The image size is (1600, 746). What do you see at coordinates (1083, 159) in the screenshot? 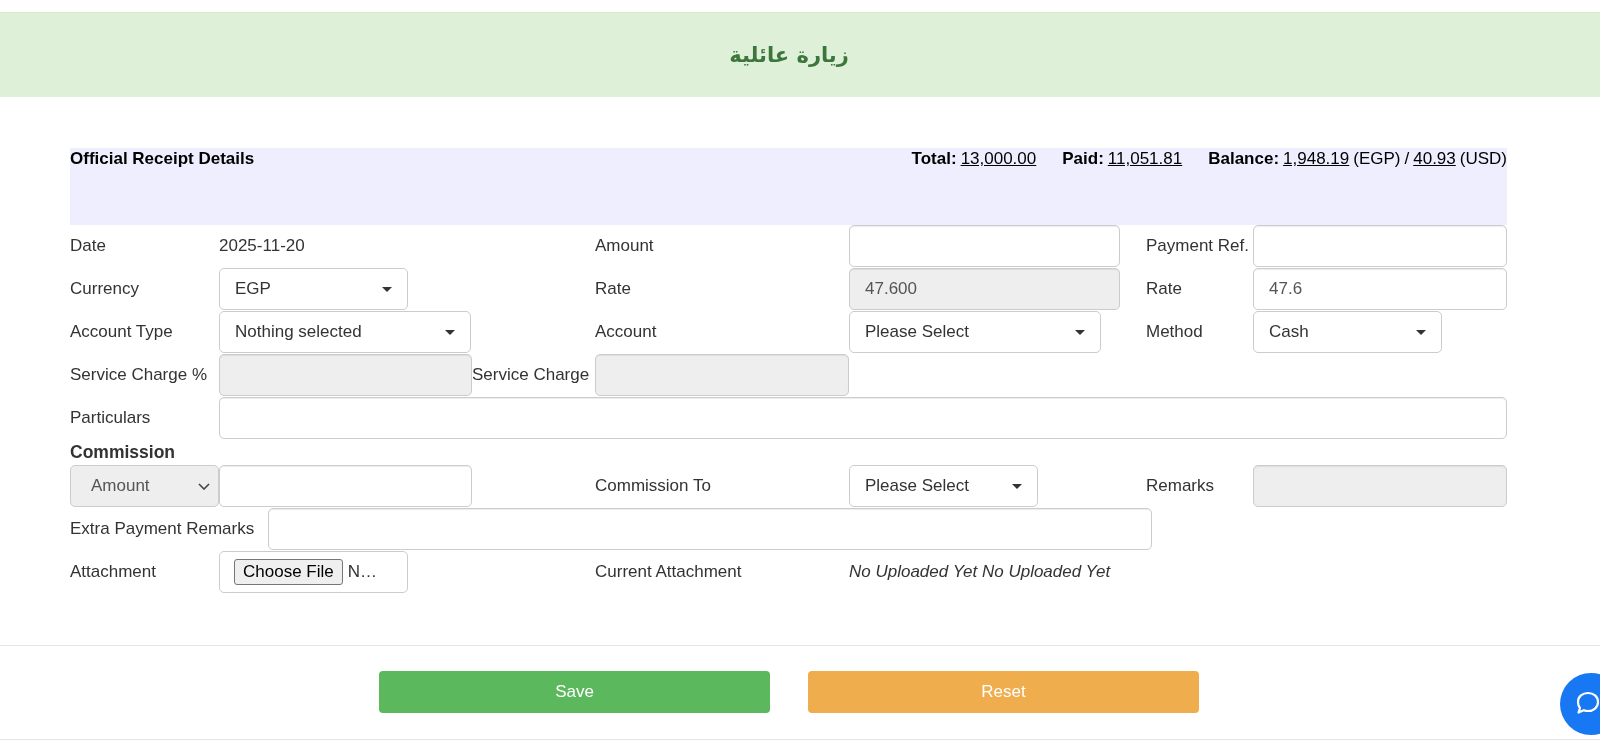
I see `summary-label: Paid:` at bounding box center [1083, 159].